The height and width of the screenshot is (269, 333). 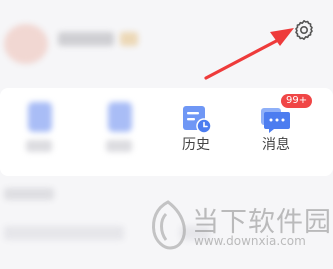 I want to click on unread-badge: 99+, so click(x=297, y=101).